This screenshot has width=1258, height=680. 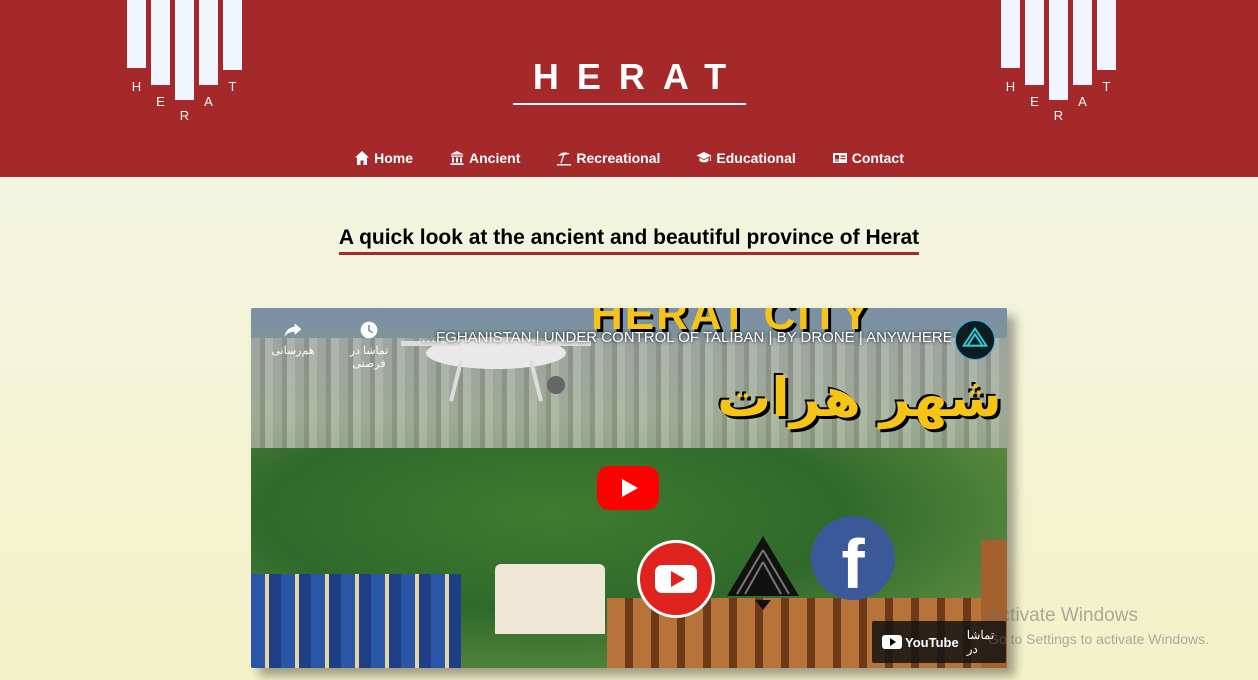 What do you see at coordinates (550, 599) in the screenshot?
I see `pavilion-image` at bounding box center [550, 599].